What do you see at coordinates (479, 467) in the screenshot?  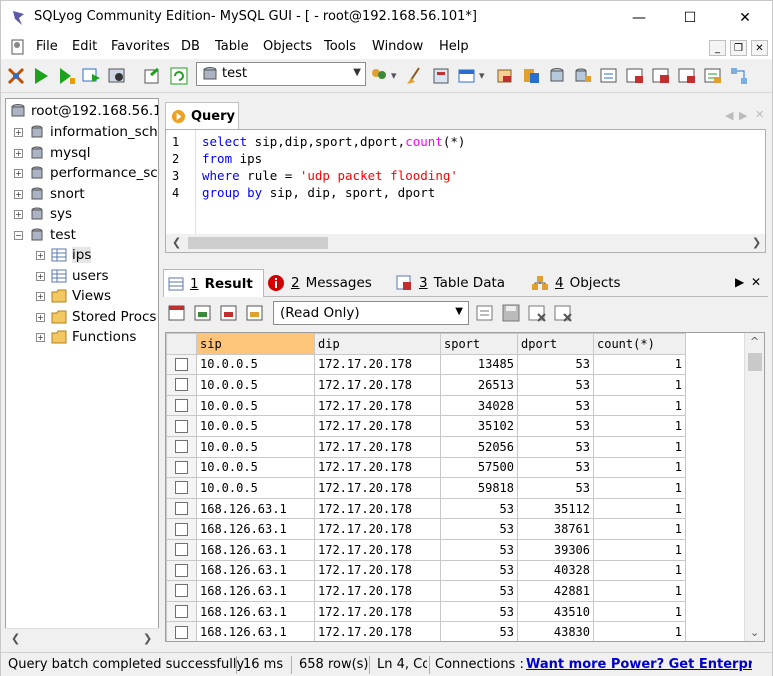 I see `cell-sport: 57500` at bounding box center [479, 467].